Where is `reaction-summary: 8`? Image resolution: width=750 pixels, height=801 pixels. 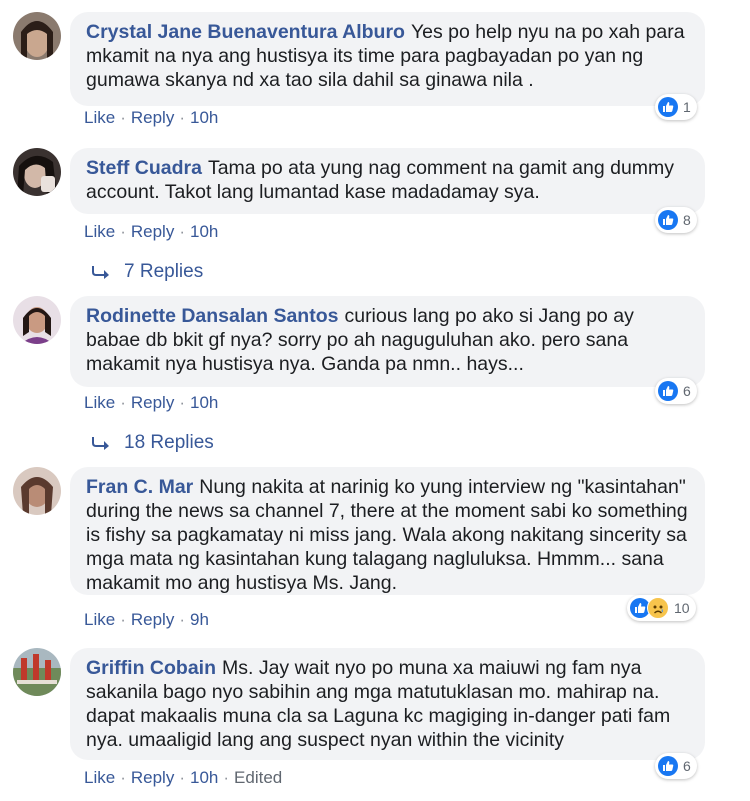
reaction-summary: 8 is located at coordinates (676, 220).